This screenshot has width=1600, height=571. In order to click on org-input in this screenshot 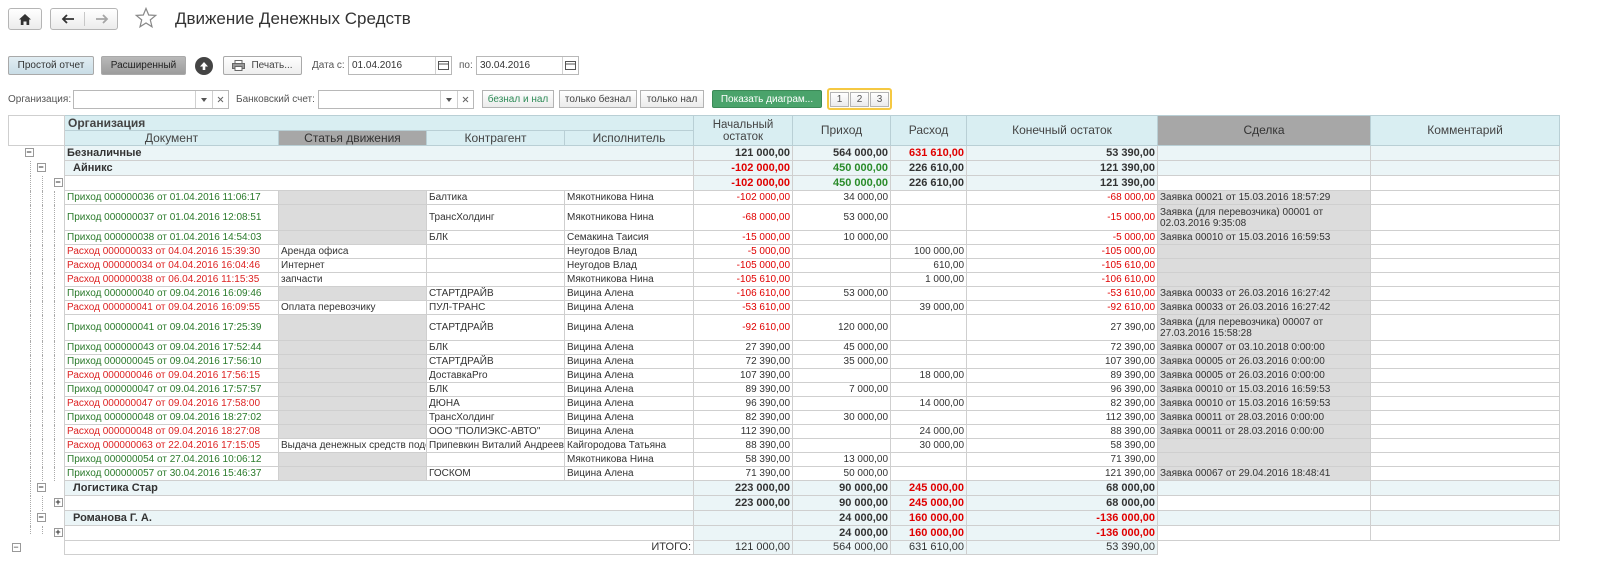, I will do `click(151, 99)`.